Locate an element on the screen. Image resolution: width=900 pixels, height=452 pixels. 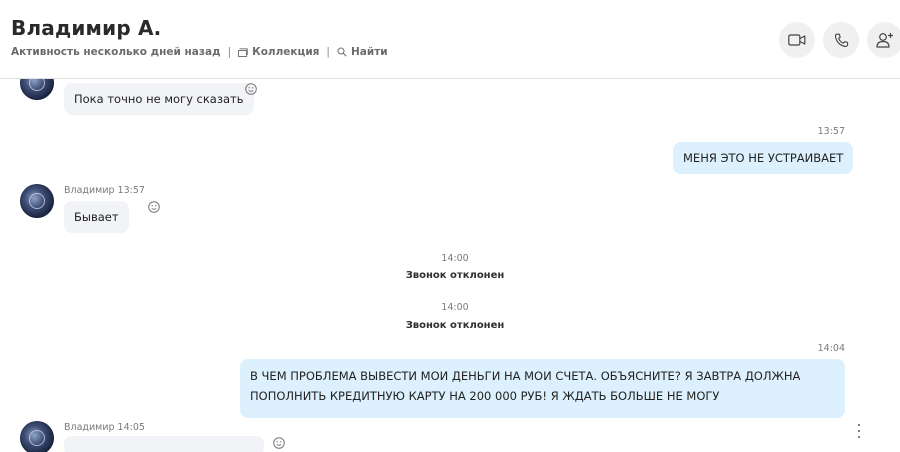
incoming-message-bubble is located at coordinates (164, 444).